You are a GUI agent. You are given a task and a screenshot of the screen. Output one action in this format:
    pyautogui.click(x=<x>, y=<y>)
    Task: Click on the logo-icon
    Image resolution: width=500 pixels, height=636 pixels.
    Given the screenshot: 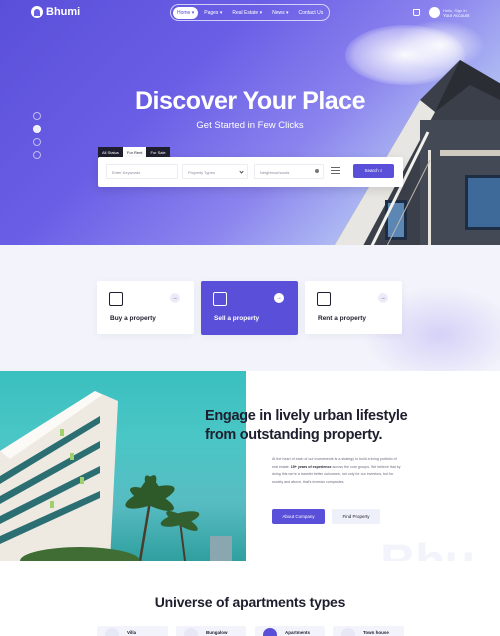 What is the action you would take?
    pyautogui.click(x=37, y=12)
    